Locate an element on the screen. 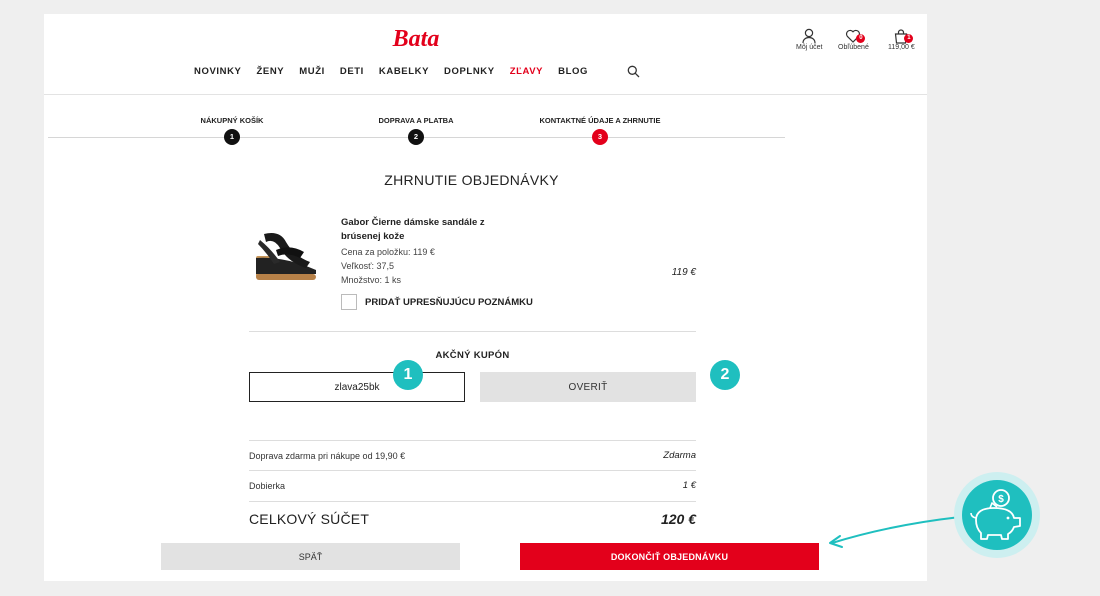 This screenshot has height=596, width=1100. finish-order-button: DOKONČIŤ OBJEDNÁVKU is located at coordinates (669, 556).